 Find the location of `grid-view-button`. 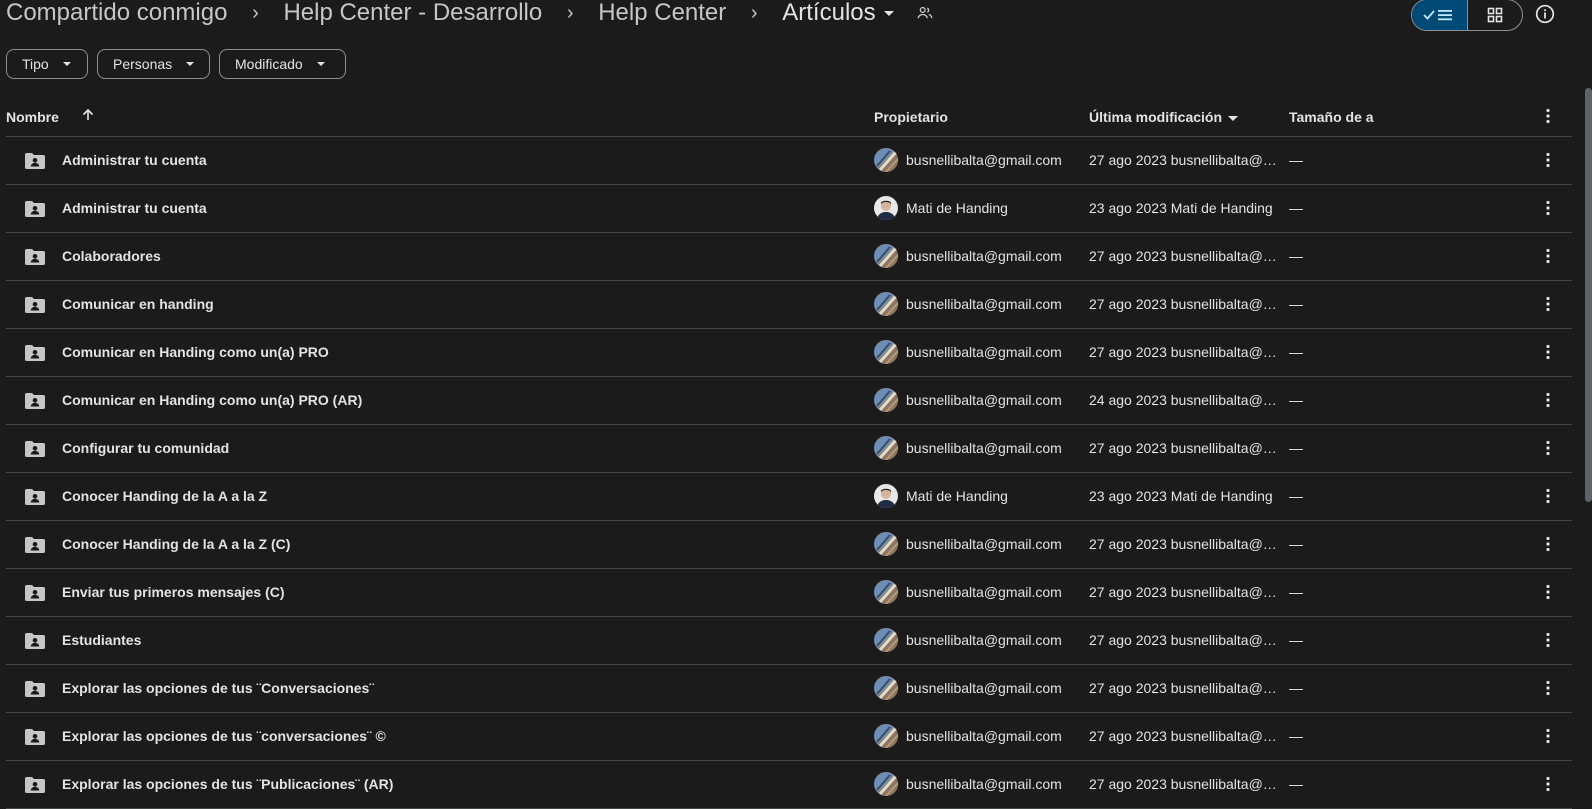

grid-view-button is located at coordinates (1495, 15).